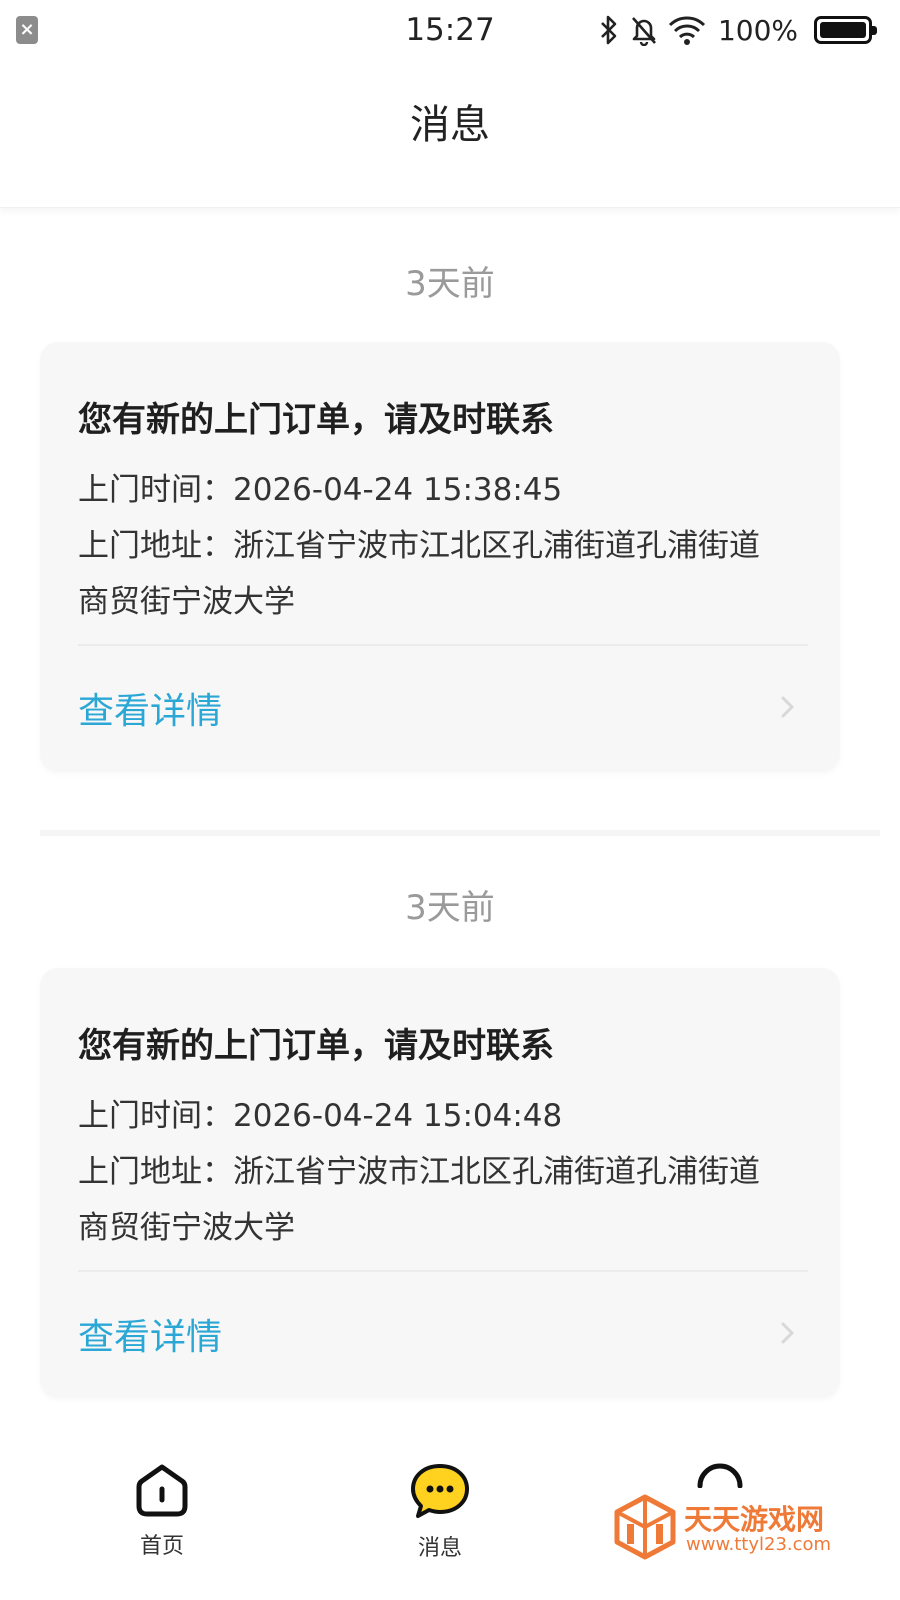  Describe the element at coordinates (450, 31) in the screenshot. I see `status-bar: × 15:27 100%` at that location.